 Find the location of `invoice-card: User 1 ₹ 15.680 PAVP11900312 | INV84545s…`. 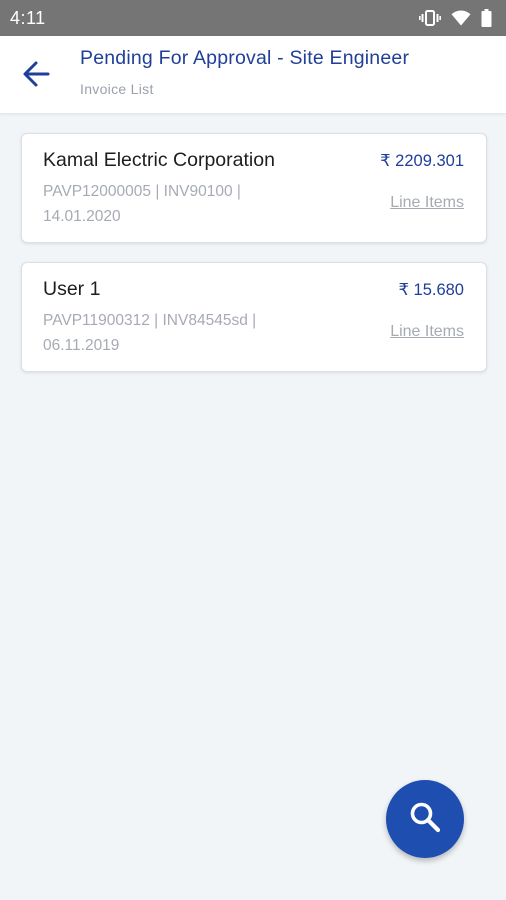

invoice-card: User 1 ₹ 15.680 PAVP11900312 | INV84545s… is located at coordinates (254, 317).